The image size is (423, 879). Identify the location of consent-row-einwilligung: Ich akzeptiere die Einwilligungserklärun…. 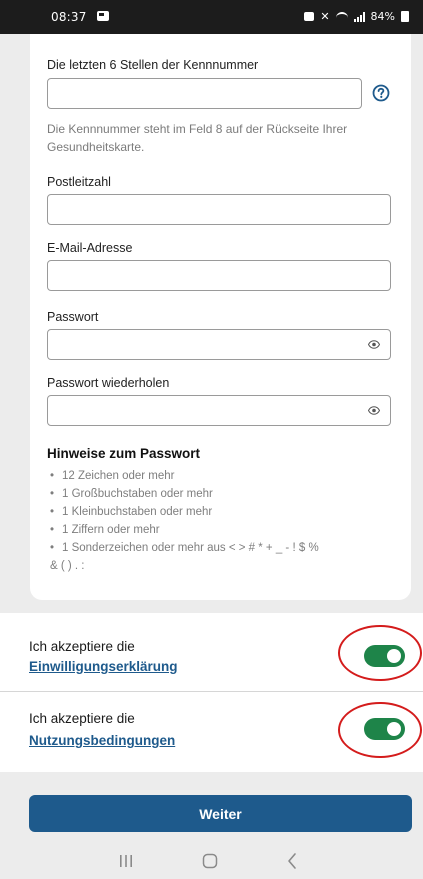
(211, 652).